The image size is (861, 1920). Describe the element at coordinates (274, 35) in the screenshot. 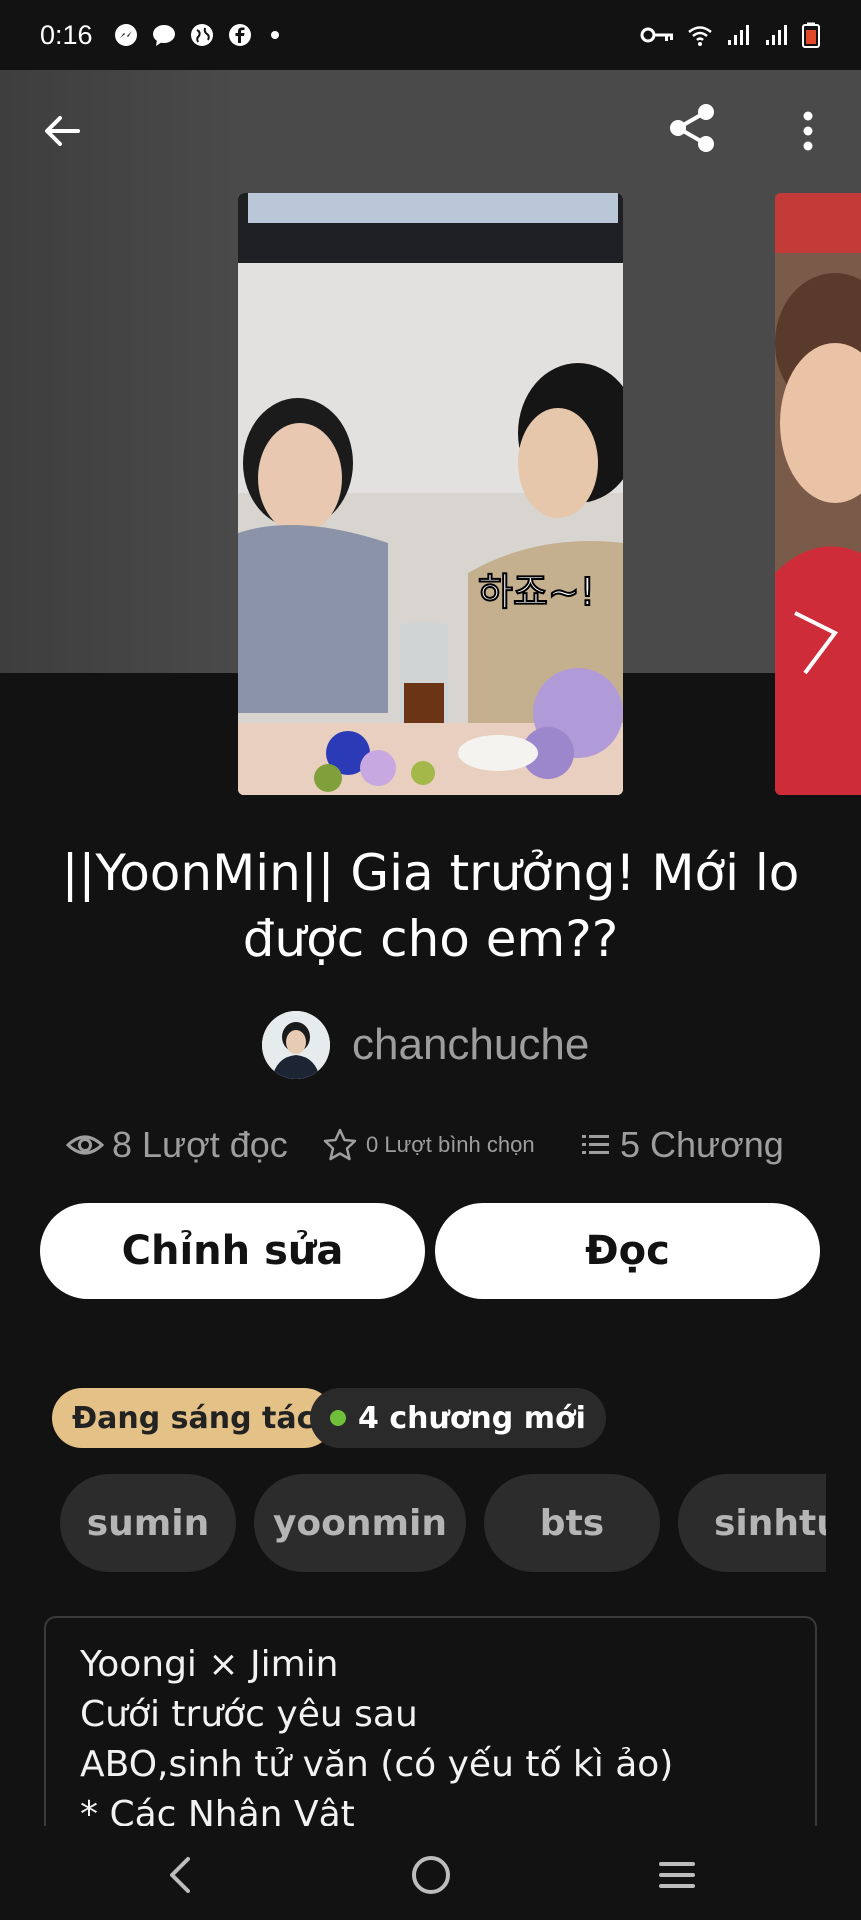

I see `dot-icon` at that location.